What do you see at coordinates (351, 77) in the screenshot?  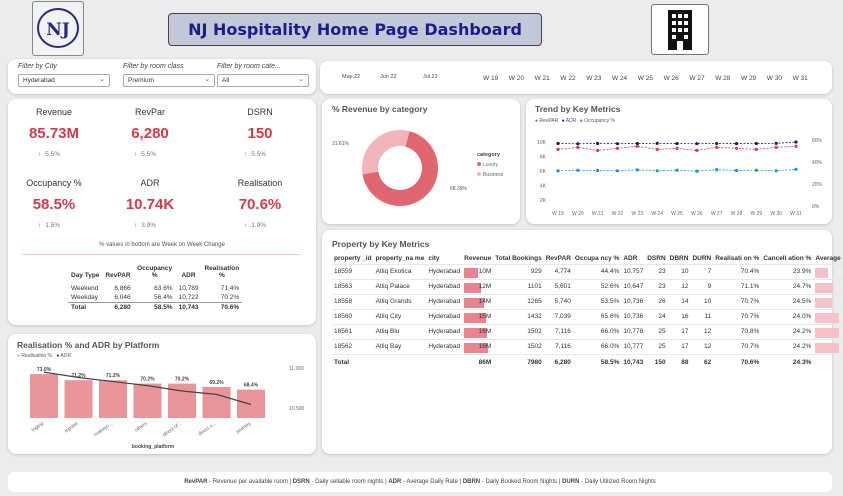 I see `month-slicer-item: May 22` at bounding box center [351, 77].